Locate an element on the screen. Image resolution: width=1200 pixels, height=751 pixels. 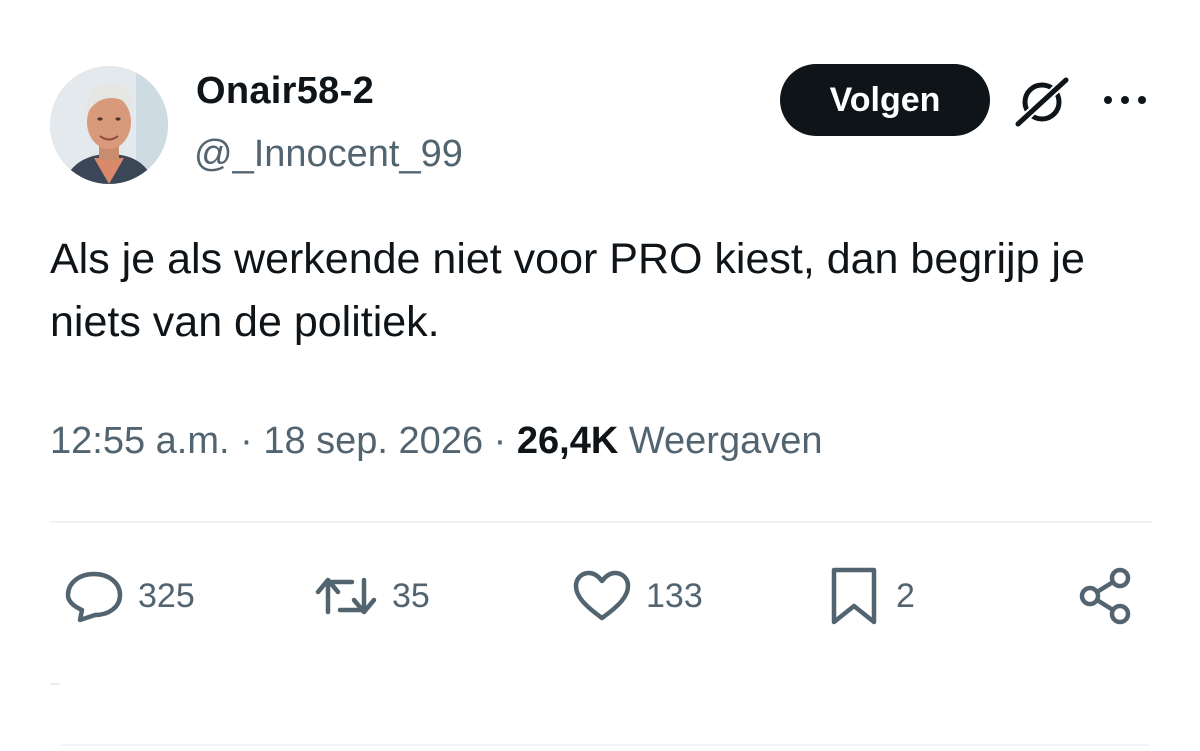
grok-slash-icon is located at coordinates (1042, 101).